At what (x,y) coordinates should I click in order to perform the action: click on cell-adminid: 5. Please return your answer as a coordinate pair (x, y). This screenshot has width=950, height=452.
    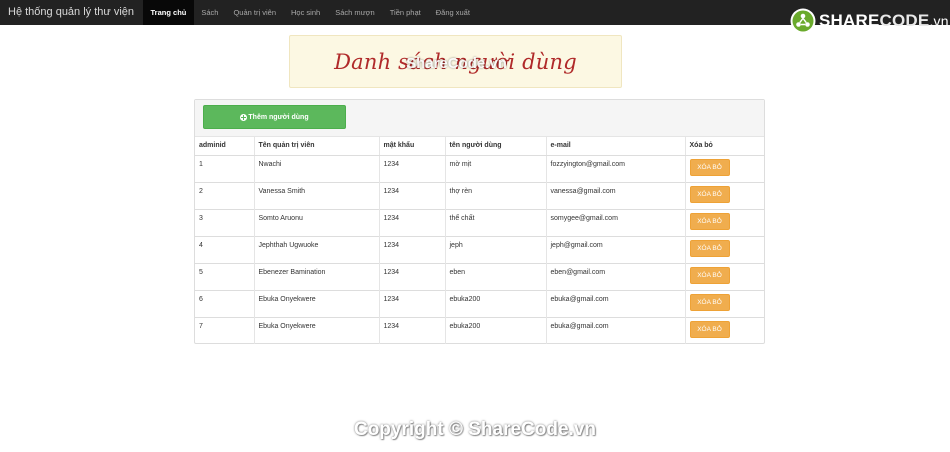
    Looking at the image, I should click on (225, 276).